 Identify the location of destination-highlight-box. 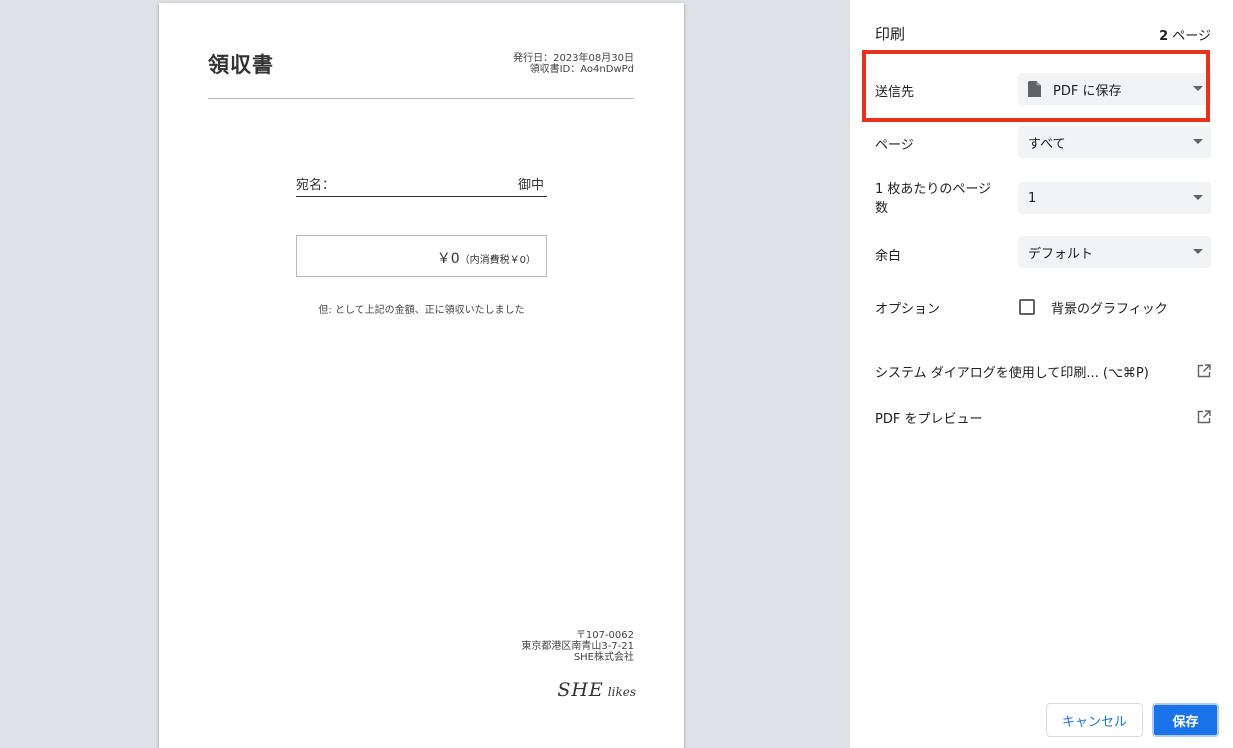
(1036, 86).